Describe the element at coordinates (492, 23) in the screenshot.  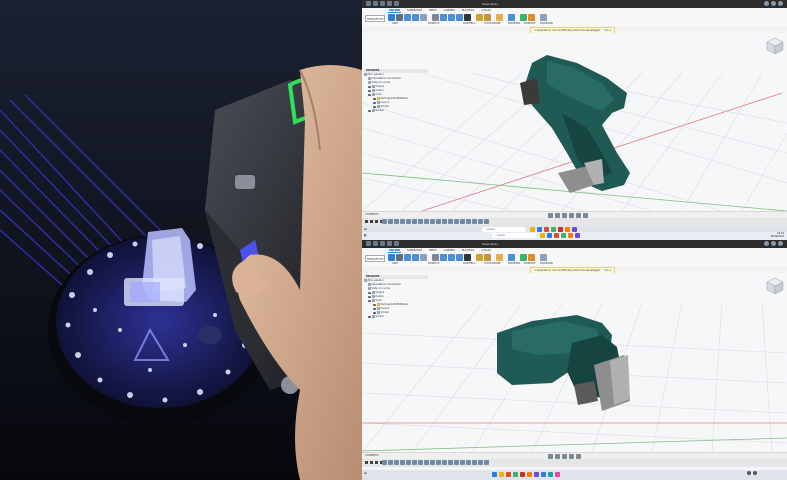
I see `group-construct: COSTRUZIONE` at that location.